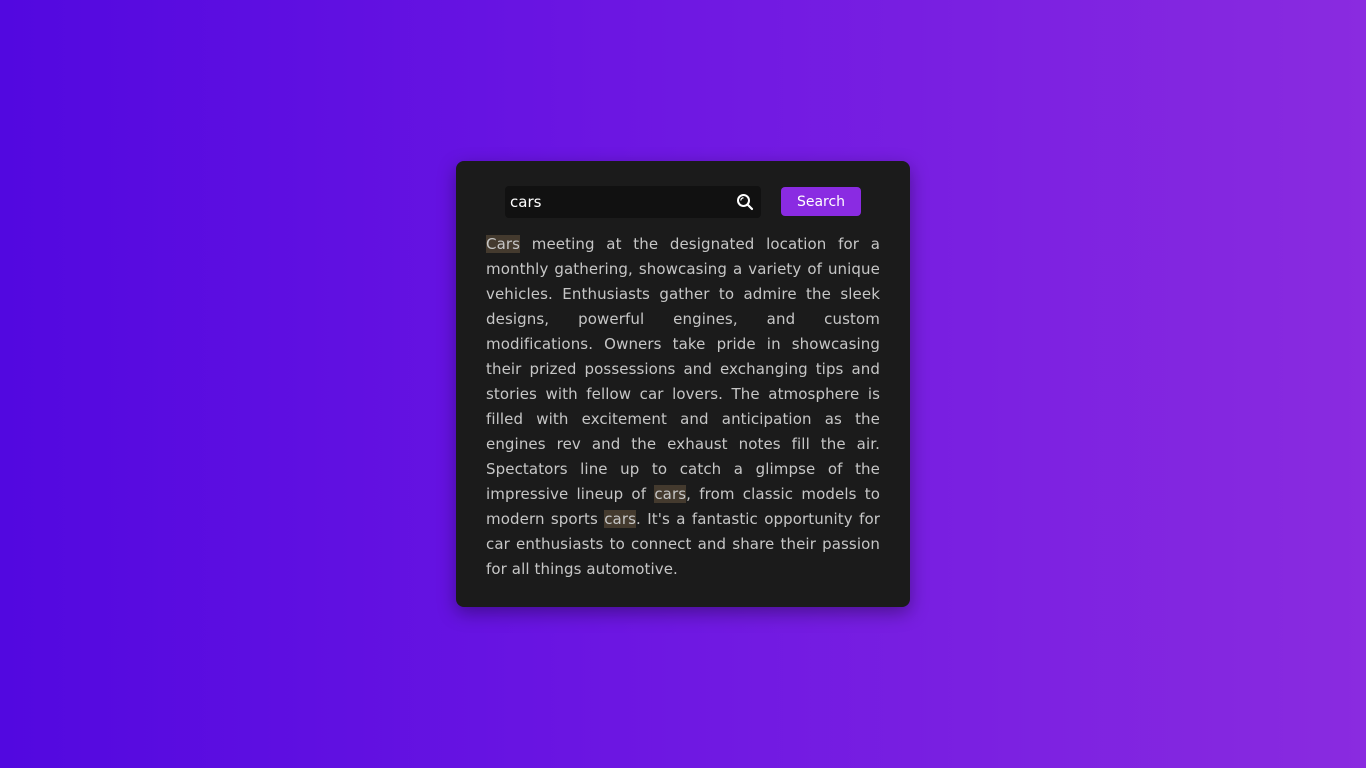  Describe the element at coordinates (745, 202) in the screenshot. I see `search-icon` at that location.